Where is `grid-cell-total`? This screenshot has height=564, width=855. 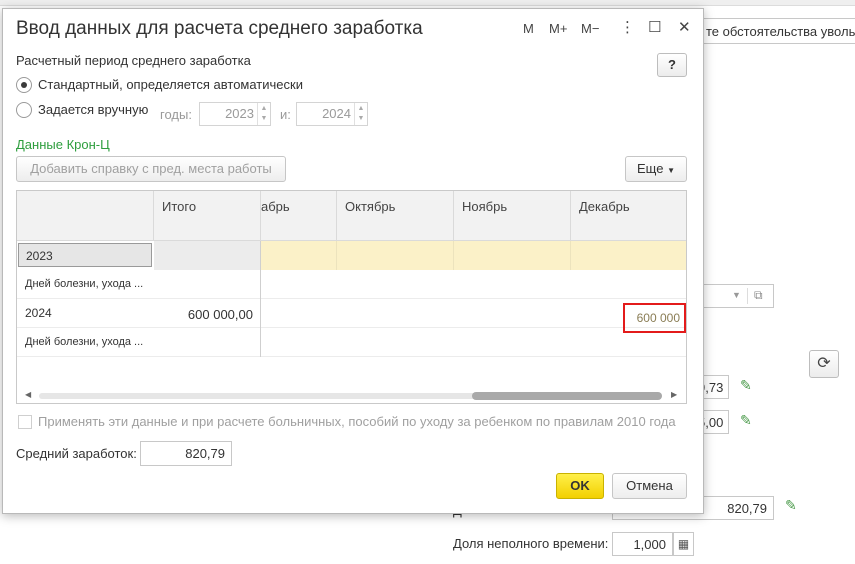
grid-cell-total is located at coordinates (207, 255).